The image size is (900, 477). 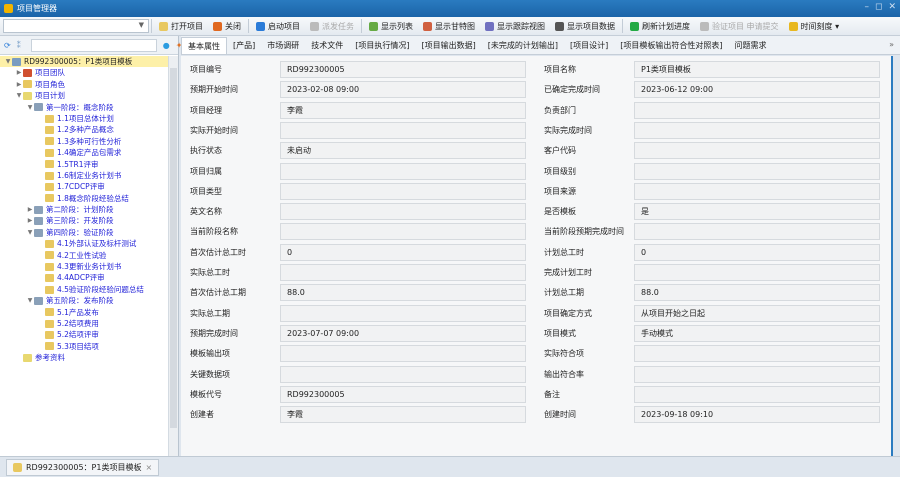 What do you see at coordinates (866, 7) in the screenshot?
I see `minimize-icon: –` at bounding box center [866, 7].